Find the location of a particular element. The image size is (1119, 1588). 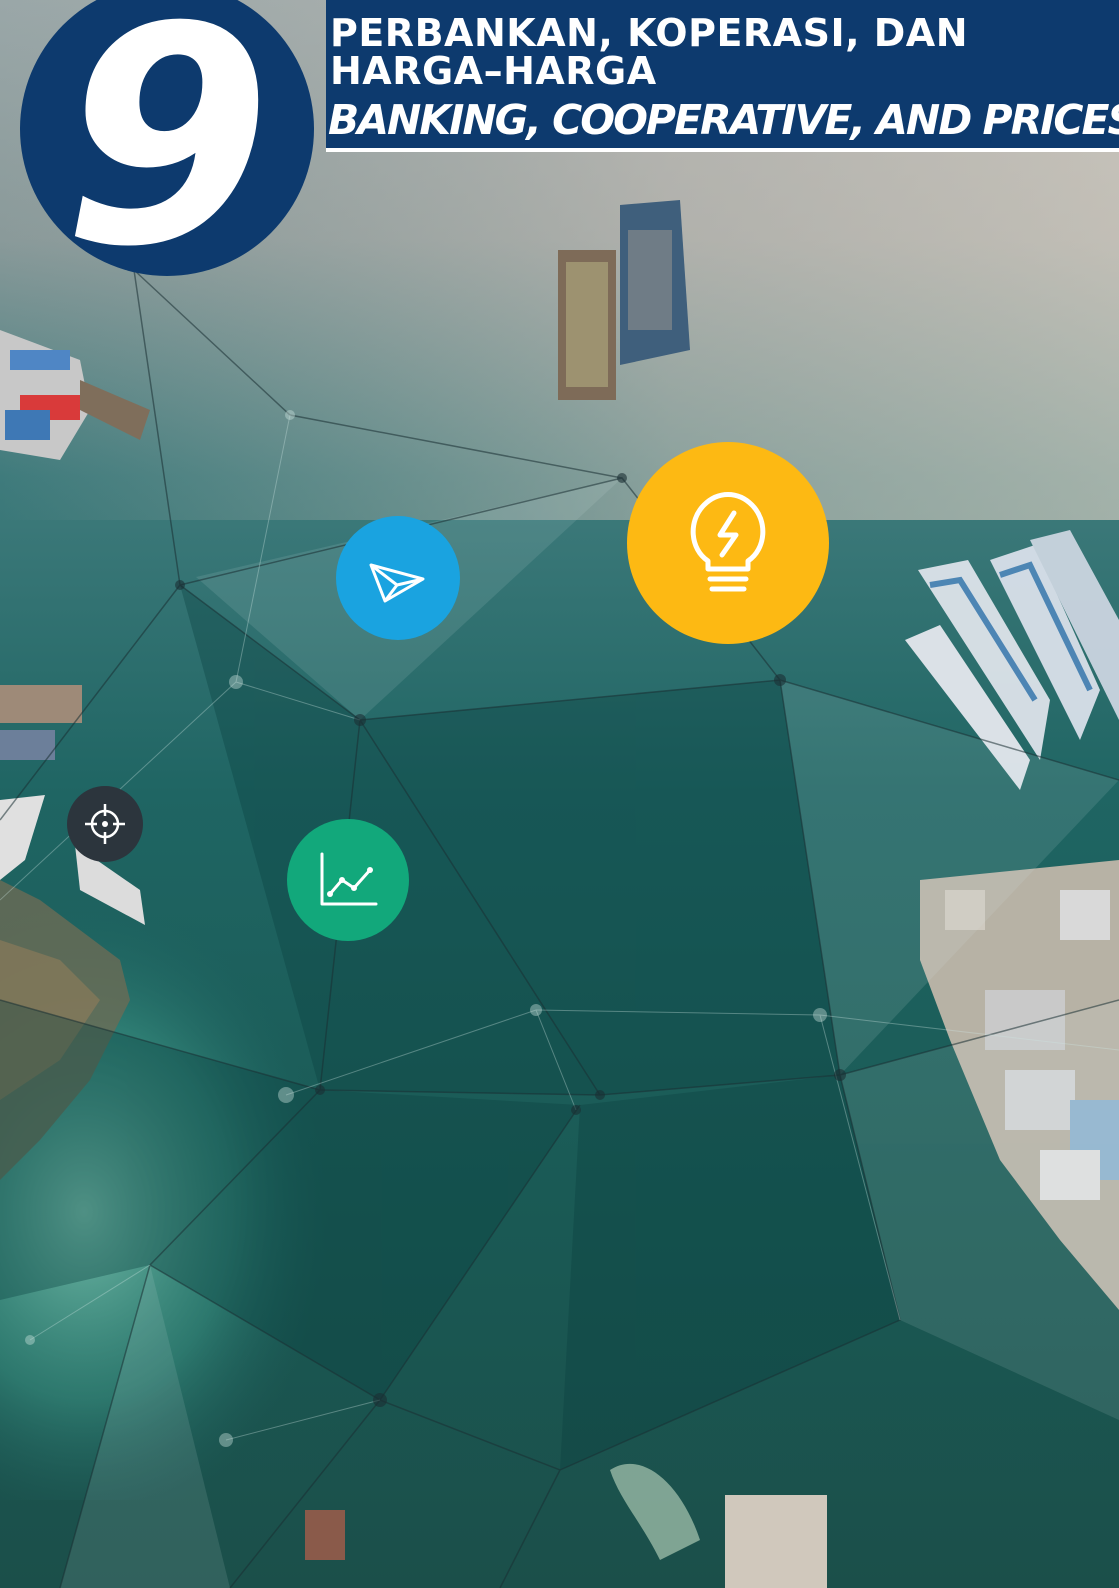

title-underline is located at coordinates (722, 150).